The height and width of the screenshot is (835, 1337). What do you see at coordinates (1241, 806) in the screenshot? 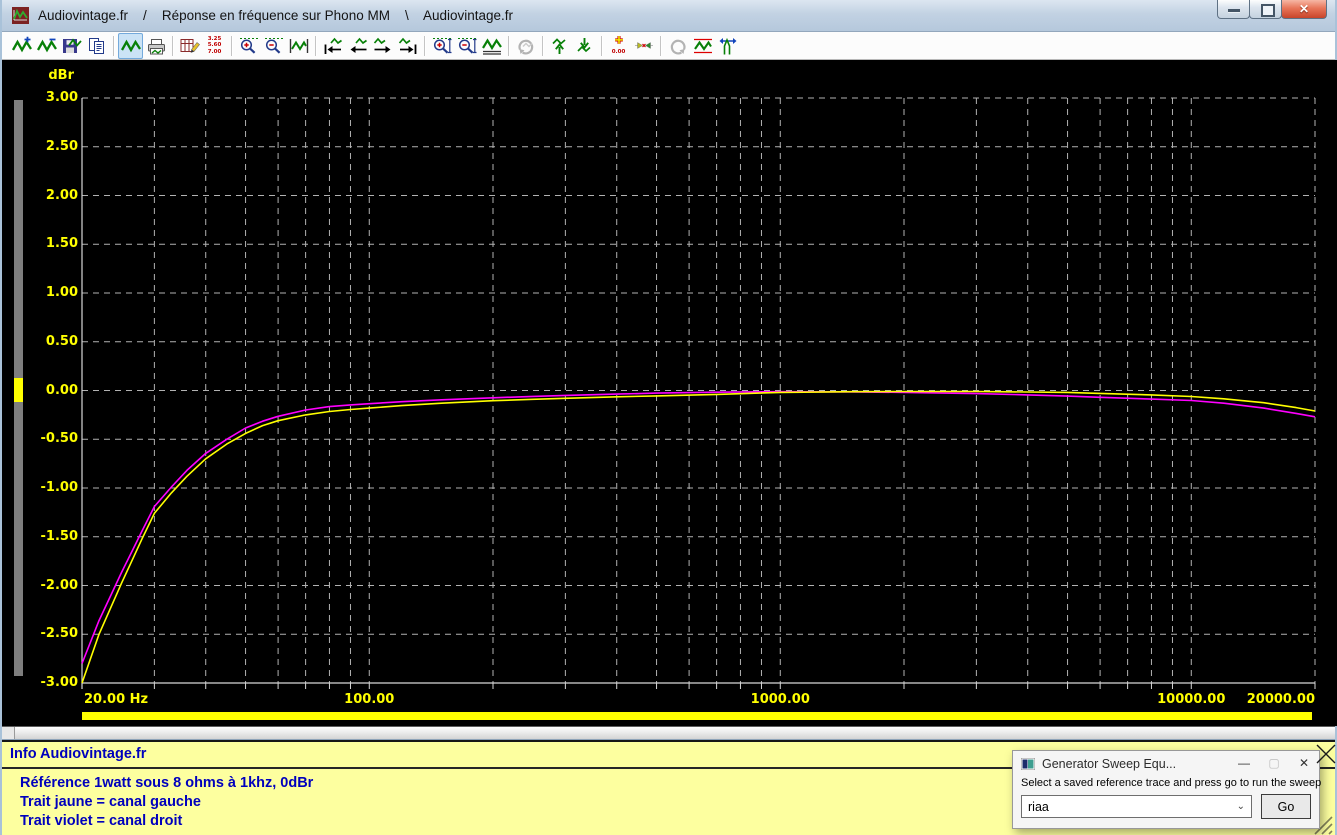
I see `chevron-down-icon: ⌄` at bounding box center [1241, 806].